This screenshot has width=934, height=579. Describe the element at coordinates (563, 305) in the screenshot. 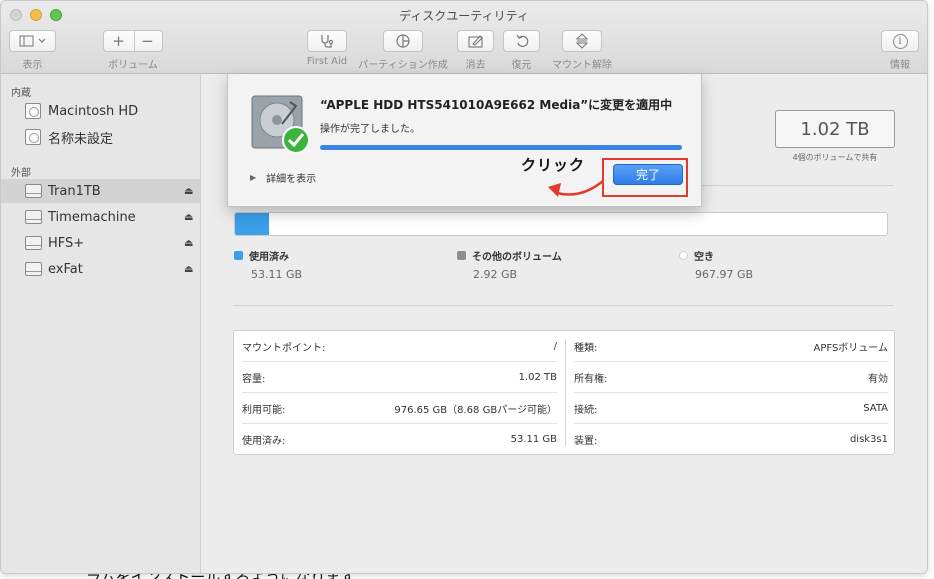

I see `divider` at that location.